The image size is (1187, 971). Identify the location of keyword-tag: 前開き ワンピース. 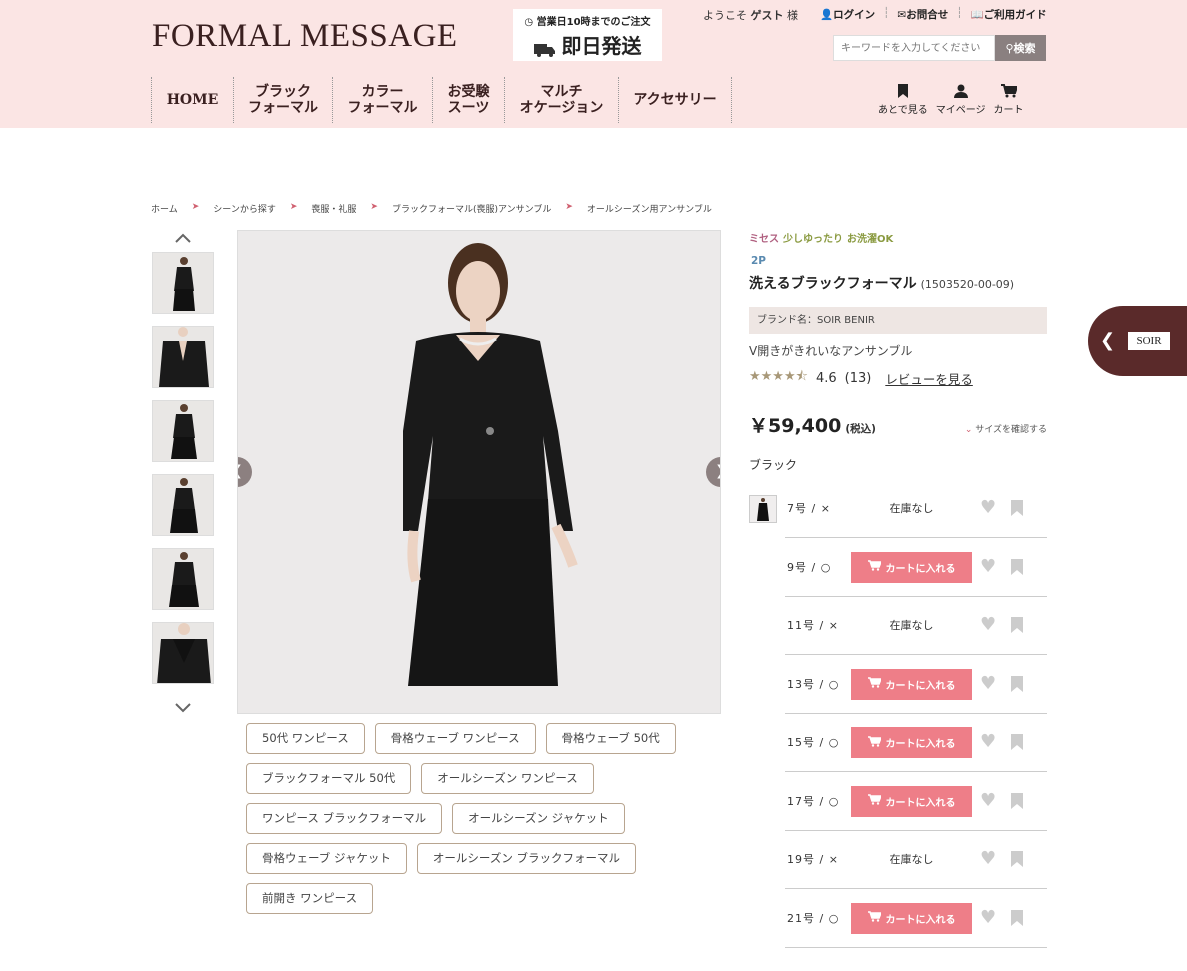
(310, 898).